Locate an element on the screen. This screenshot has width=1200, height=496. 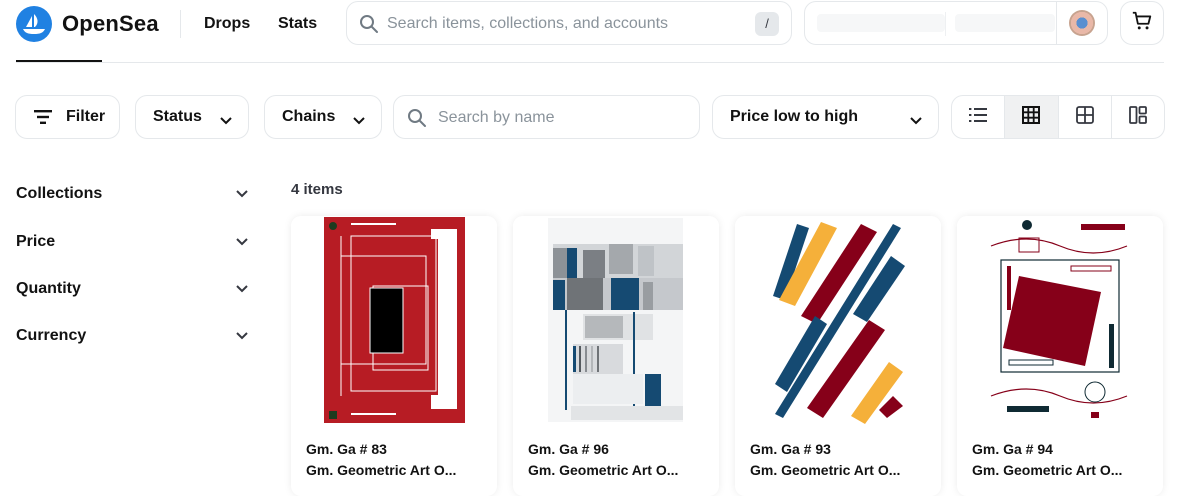
nft-name: Gm. Ga # 96 is located at coordinates (568, 449).